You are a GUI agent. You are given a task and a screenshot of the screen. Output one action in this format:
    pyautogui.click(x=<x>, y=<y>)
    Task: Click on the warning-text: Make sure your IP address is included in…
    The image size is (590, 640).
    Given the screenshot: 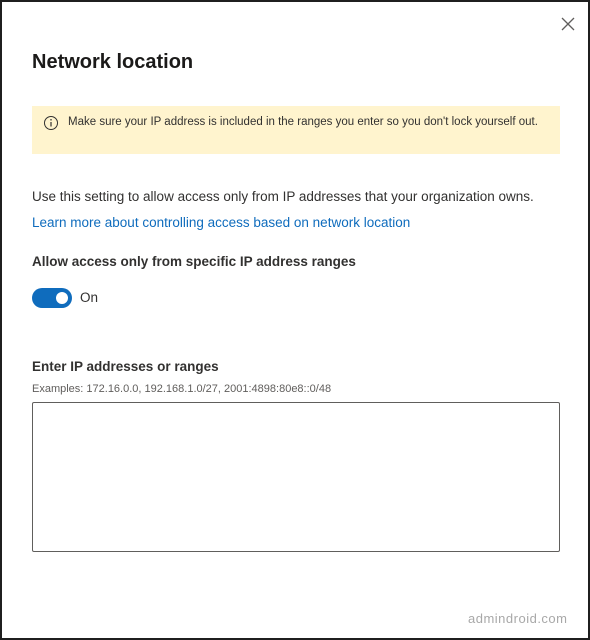 What is the action you would take?
    pyautogui.click(x=303, y=122)
    